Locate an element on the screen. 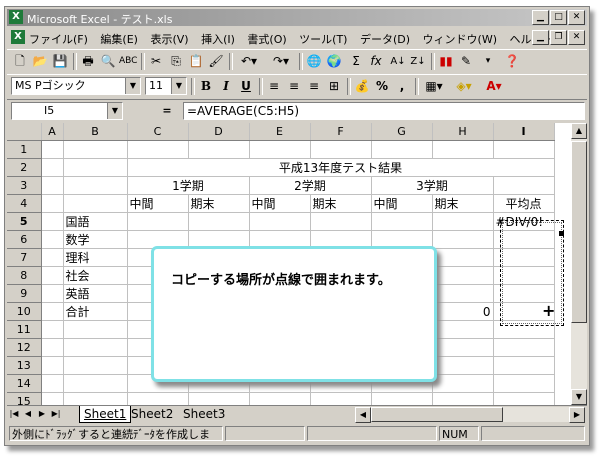 This screenshot has height=456, width=600. scroll-down-icon: ▼ is located at coordinates (579, 397).